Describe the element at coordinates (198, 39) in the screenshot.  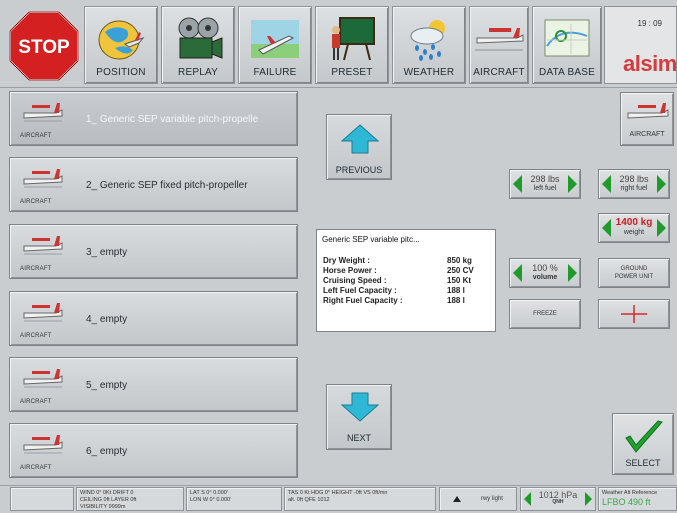
I see `film-reel-icon` at that location.